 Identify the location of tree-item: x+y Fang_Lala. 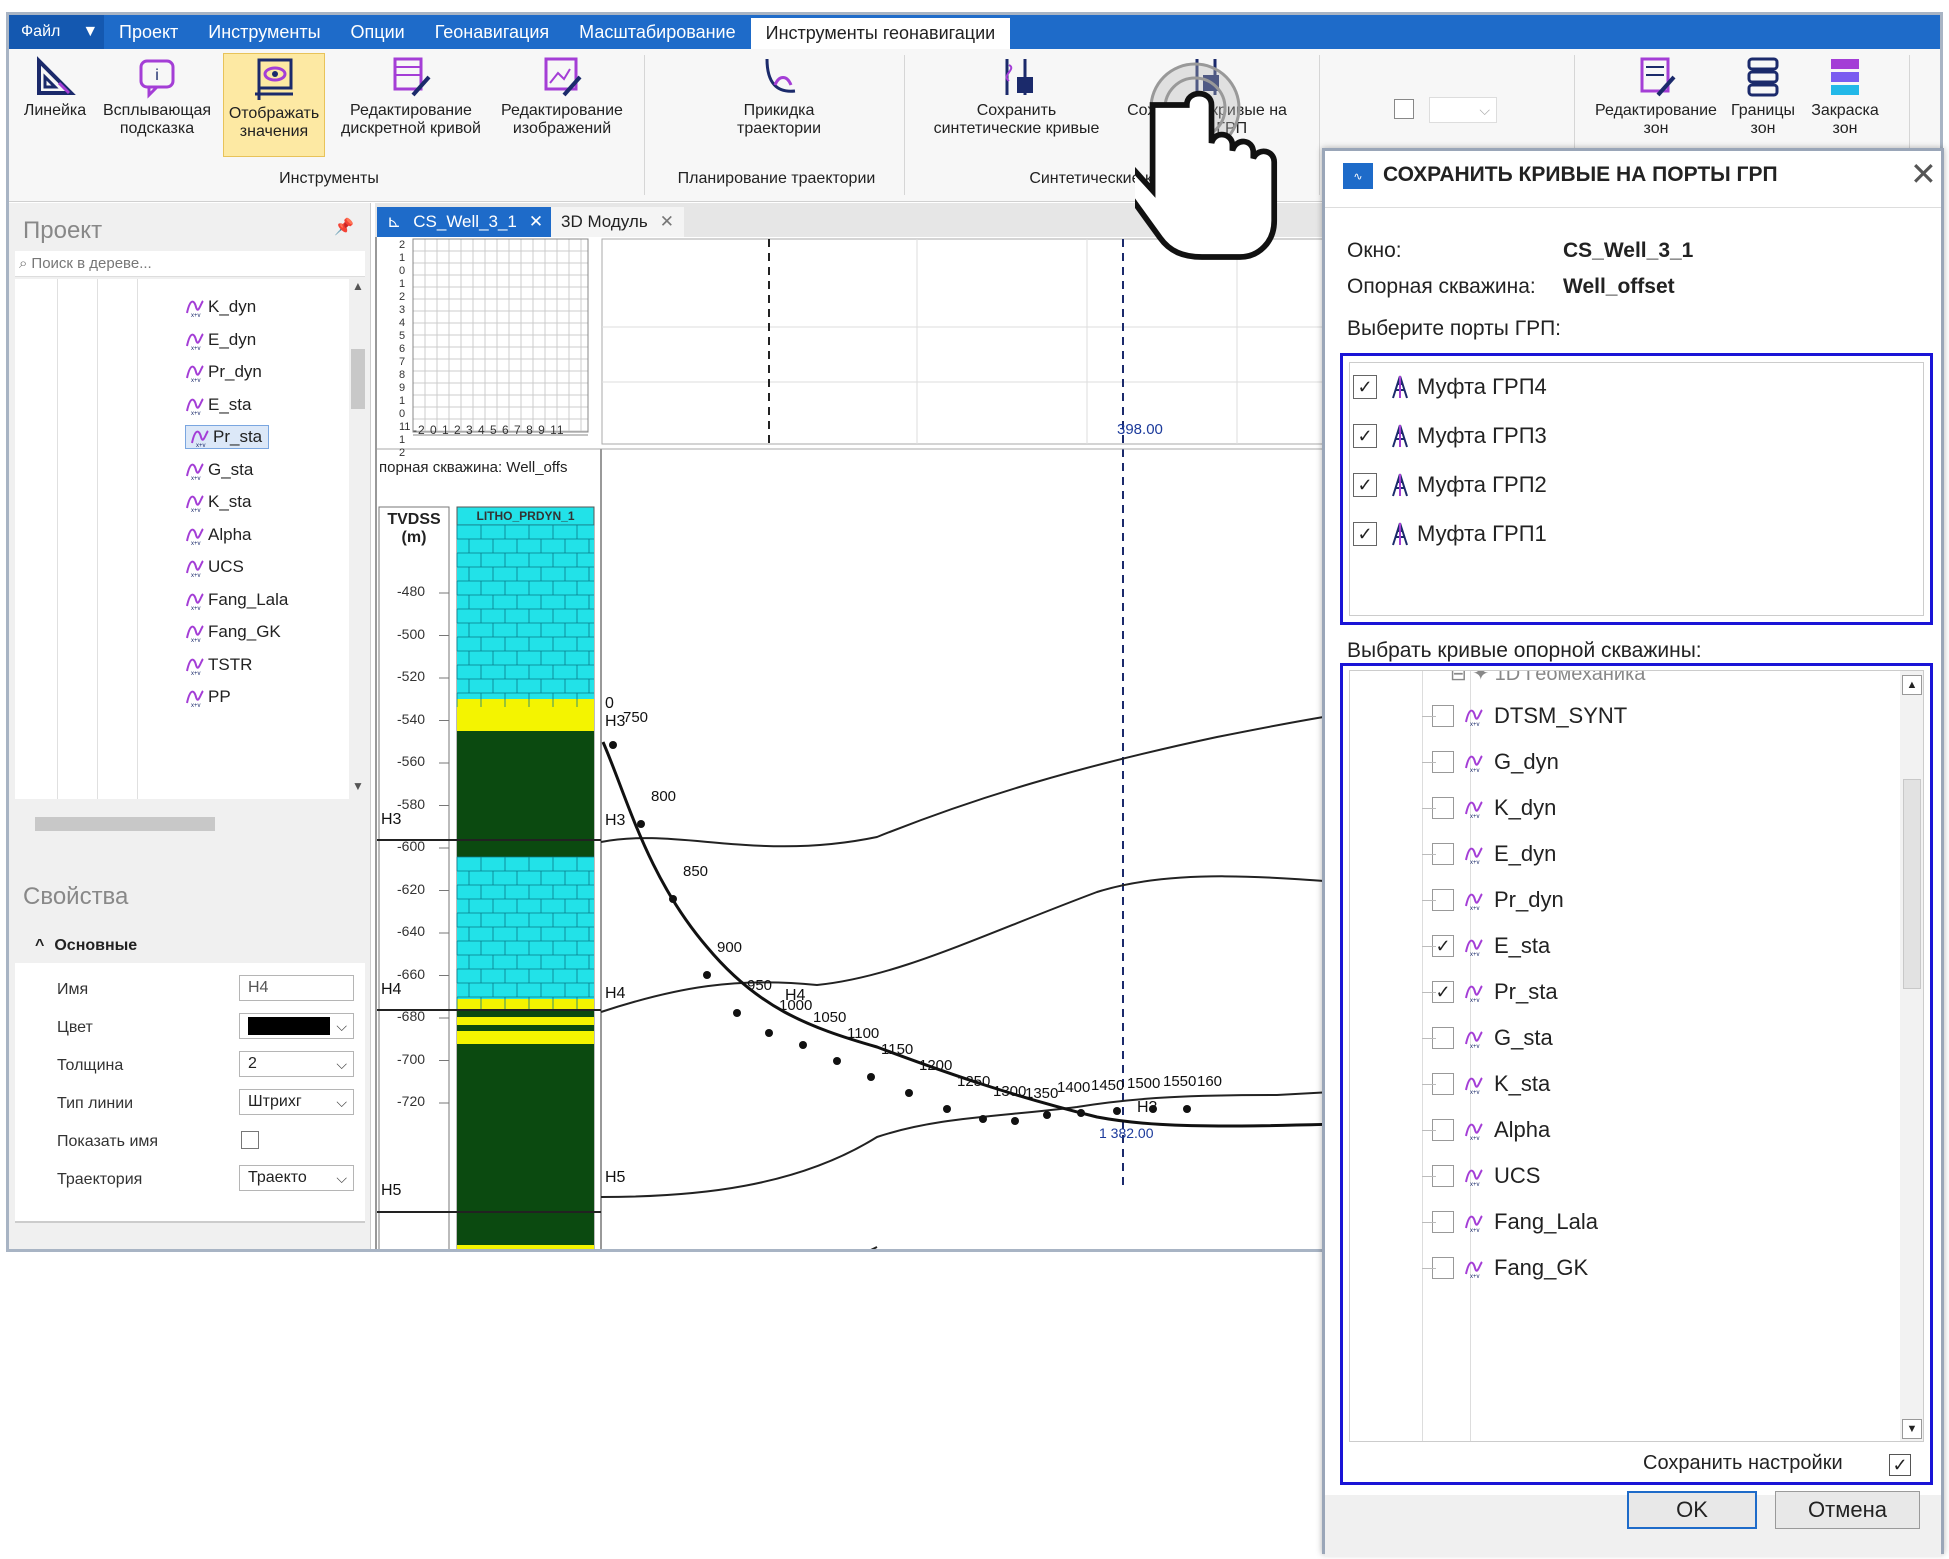
(236, 600).